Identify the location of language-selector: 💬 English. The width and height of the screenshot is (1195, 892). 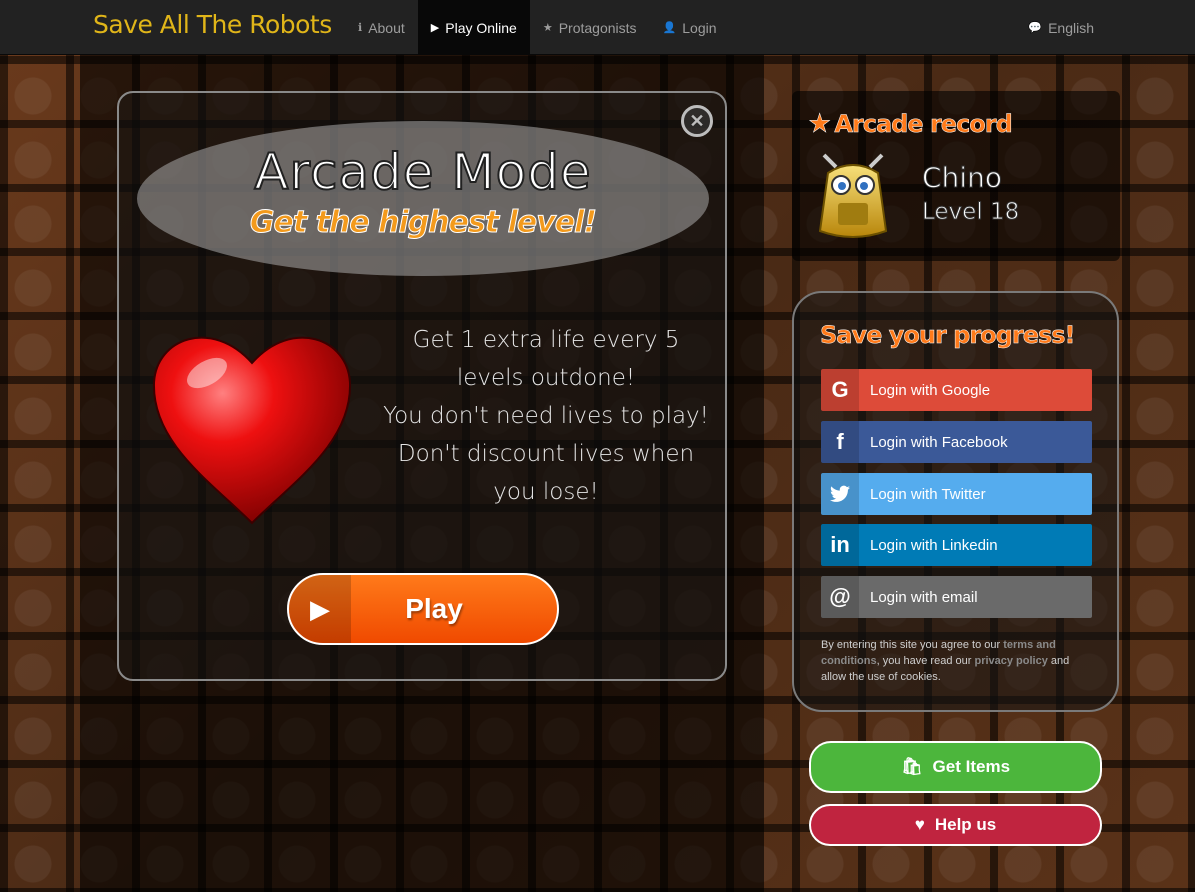
(1061, 27).